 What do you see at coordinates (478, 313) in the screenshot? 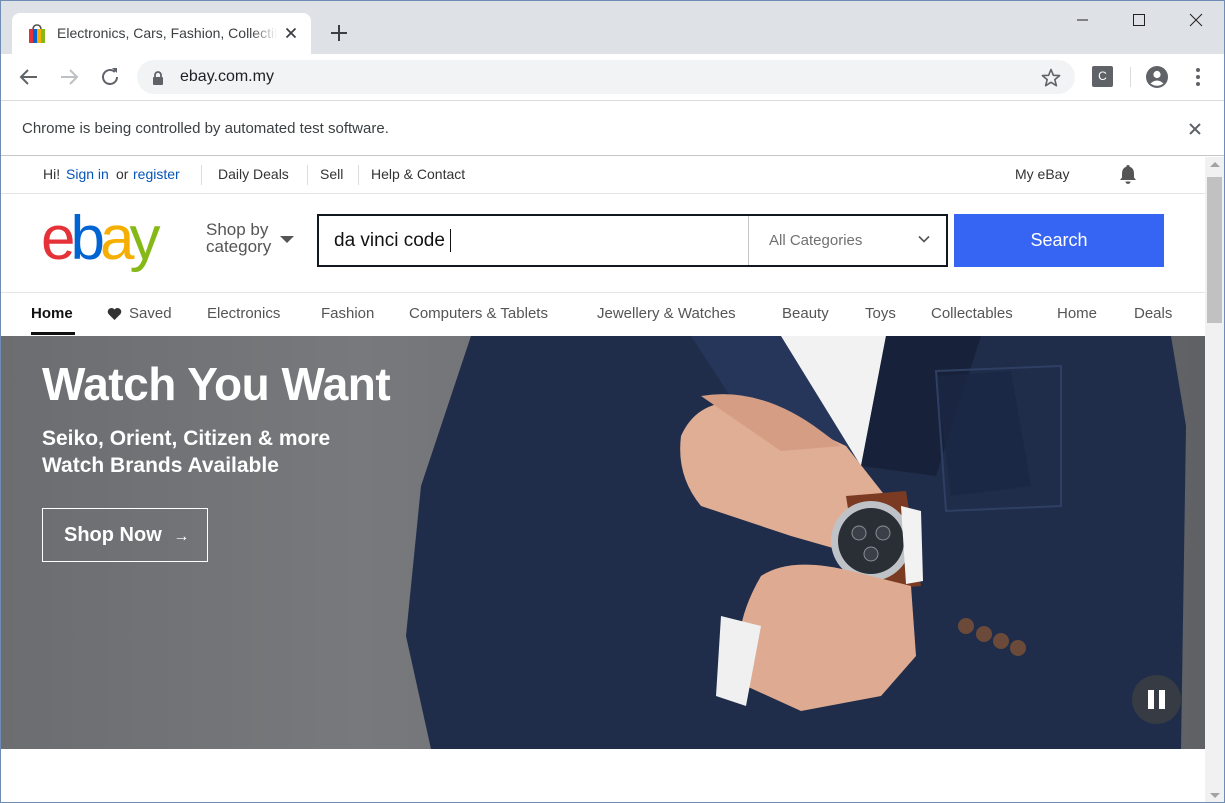
I see `nav-computers-tablets: Computers & Tablets` at bounding box center [478, 313].